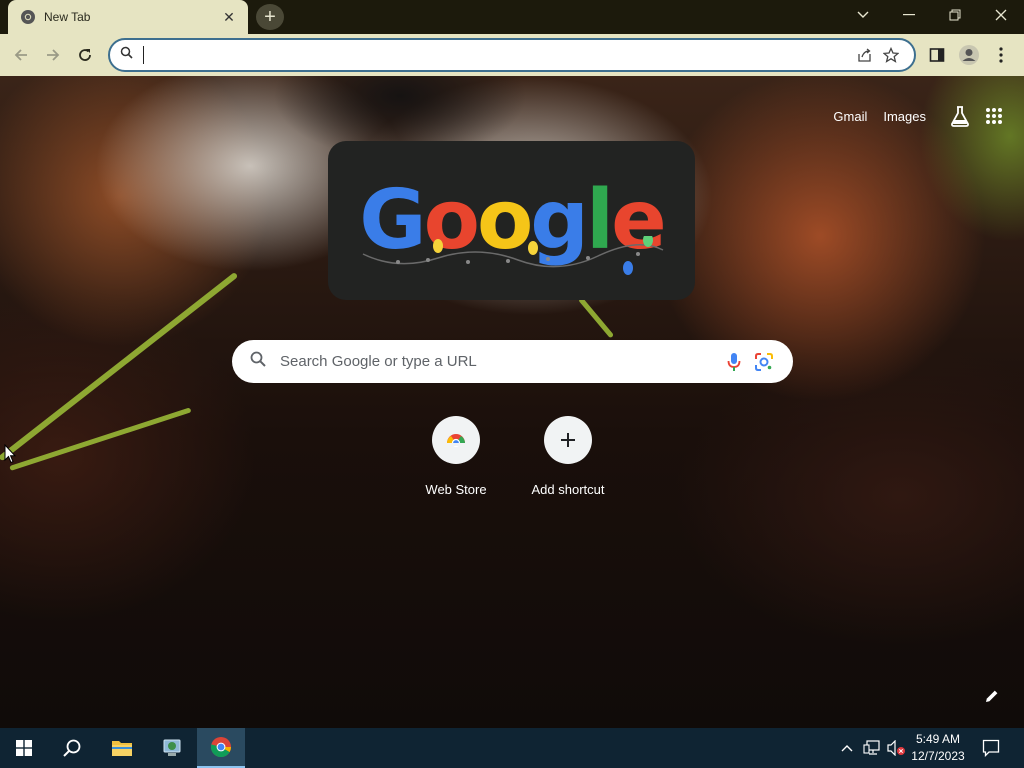  Describe the element at coordinates (72, 748) in the screenshot. I see `taskbar-search-icon` at that location.